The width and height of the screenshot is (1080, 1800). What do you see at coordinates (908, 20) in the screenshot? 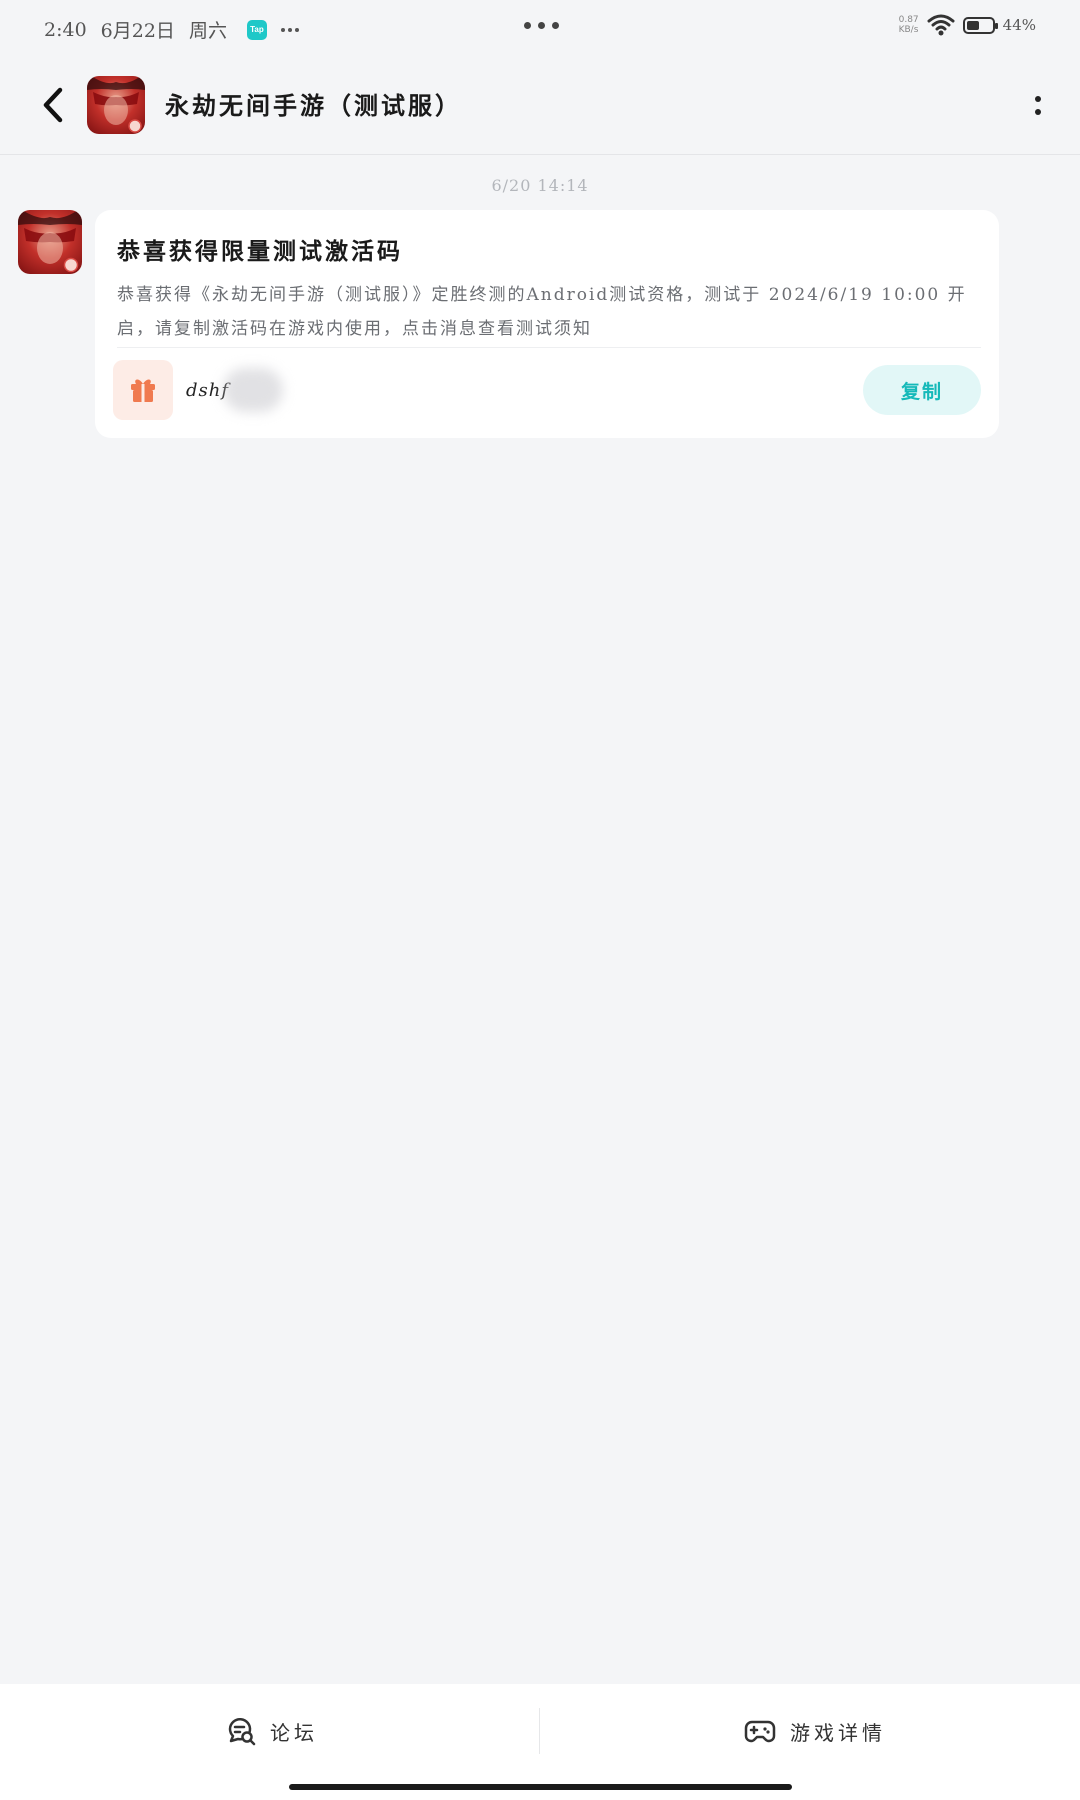
I see `network-speed-value: 0.87` at bounding box center [908, 20].